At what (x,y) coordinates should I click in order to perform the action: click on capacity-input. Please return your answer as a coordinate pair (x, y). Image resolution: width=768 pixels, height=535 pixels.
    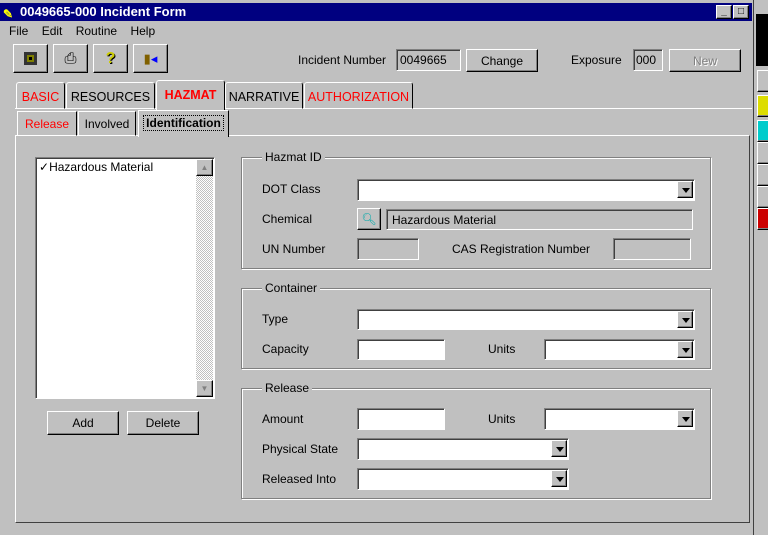
    Looking at the image, I should click on (401, 349).